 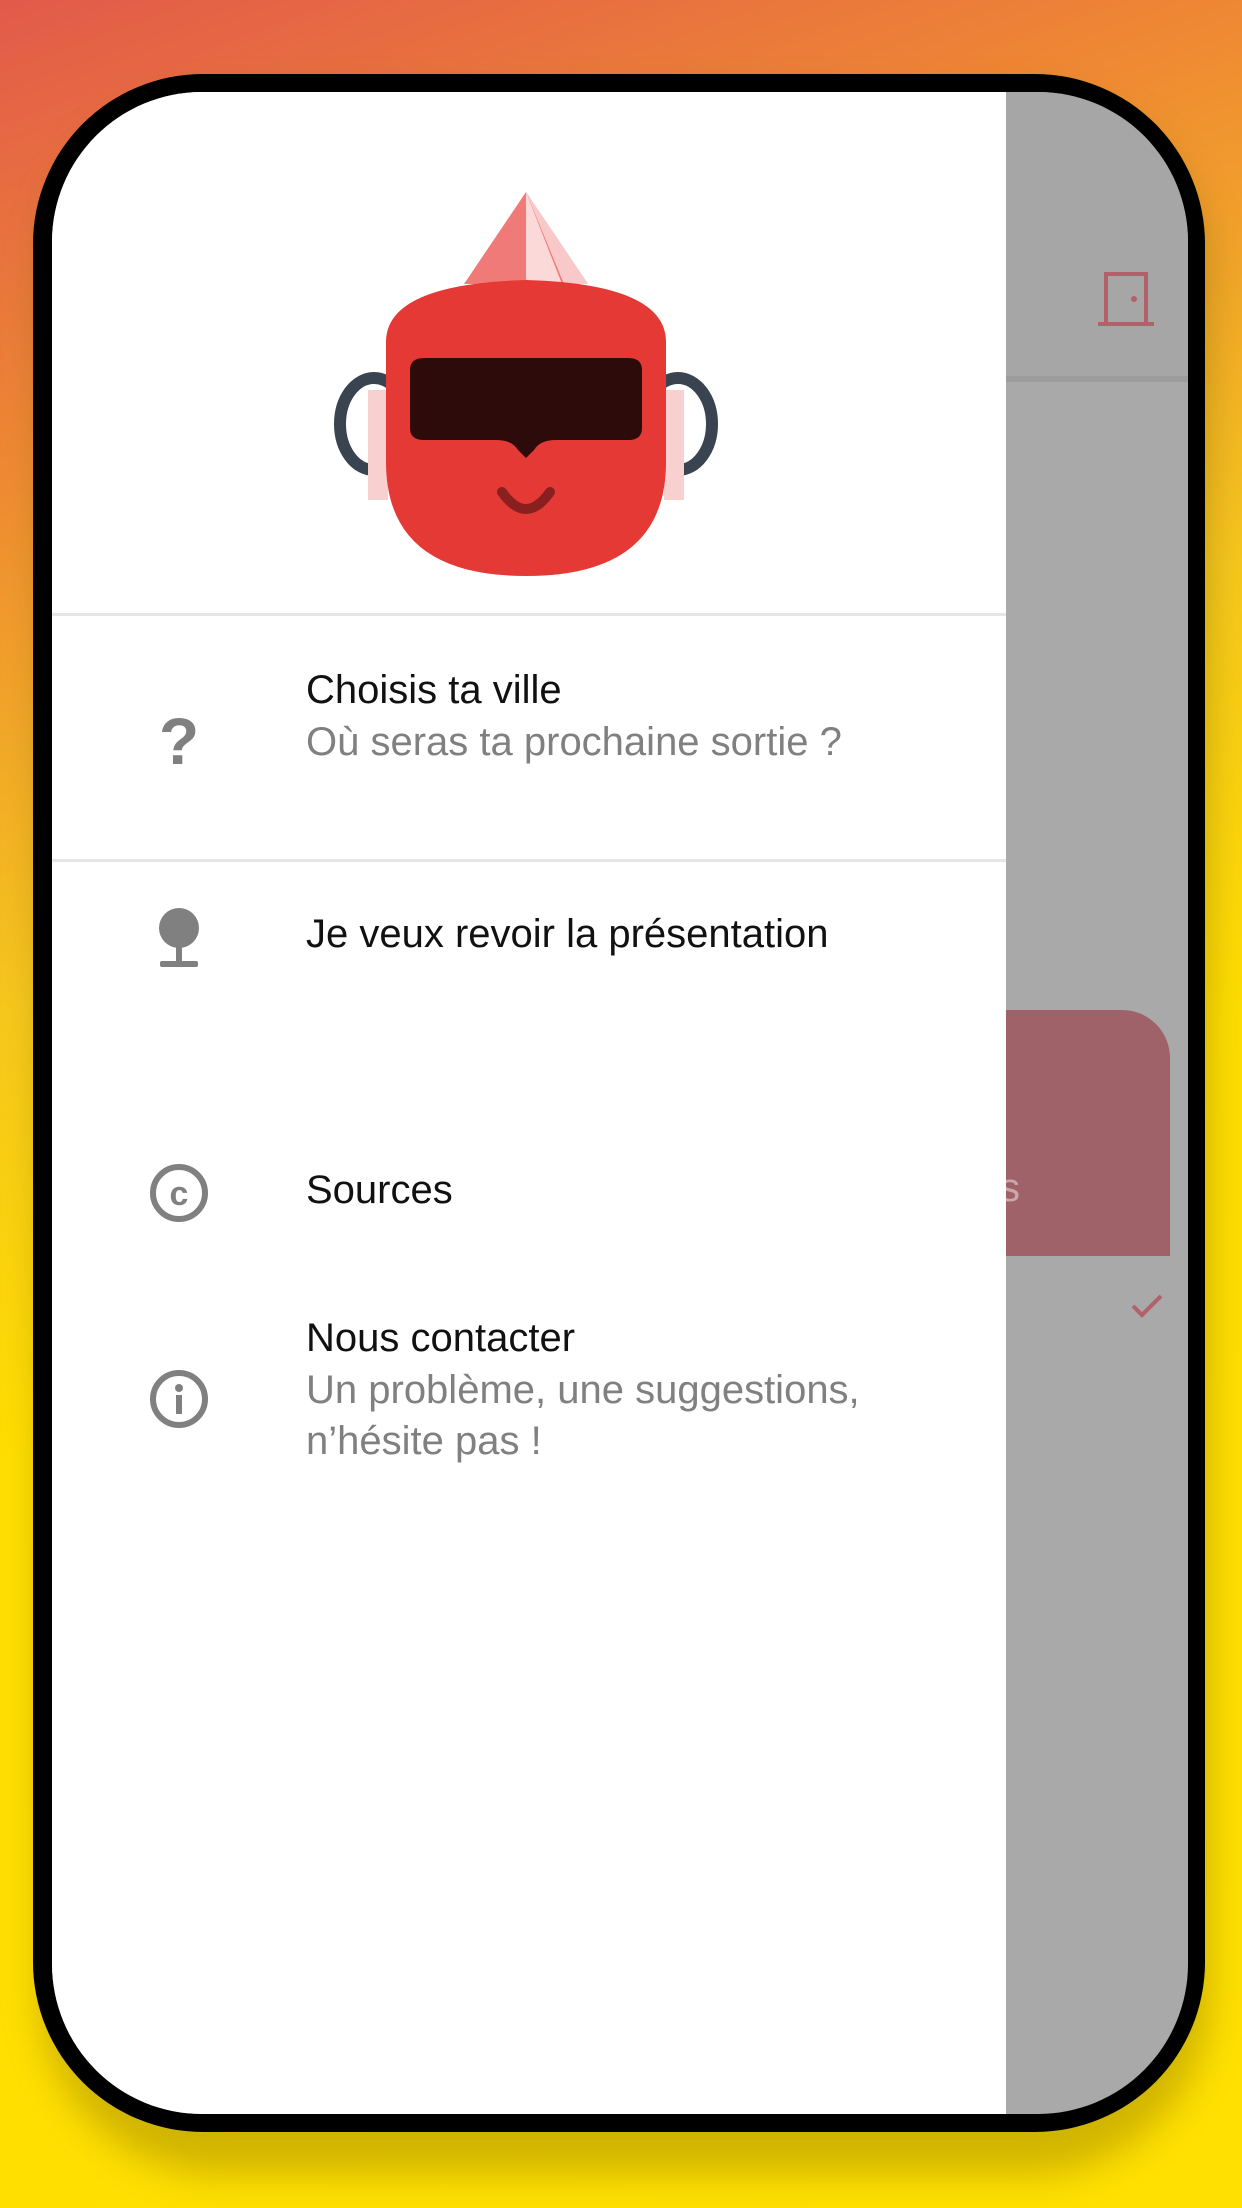 What do you see at coordinates (179, 1399) in the screenshot?
I see `info-icon` at bounding box center [179, 1399].